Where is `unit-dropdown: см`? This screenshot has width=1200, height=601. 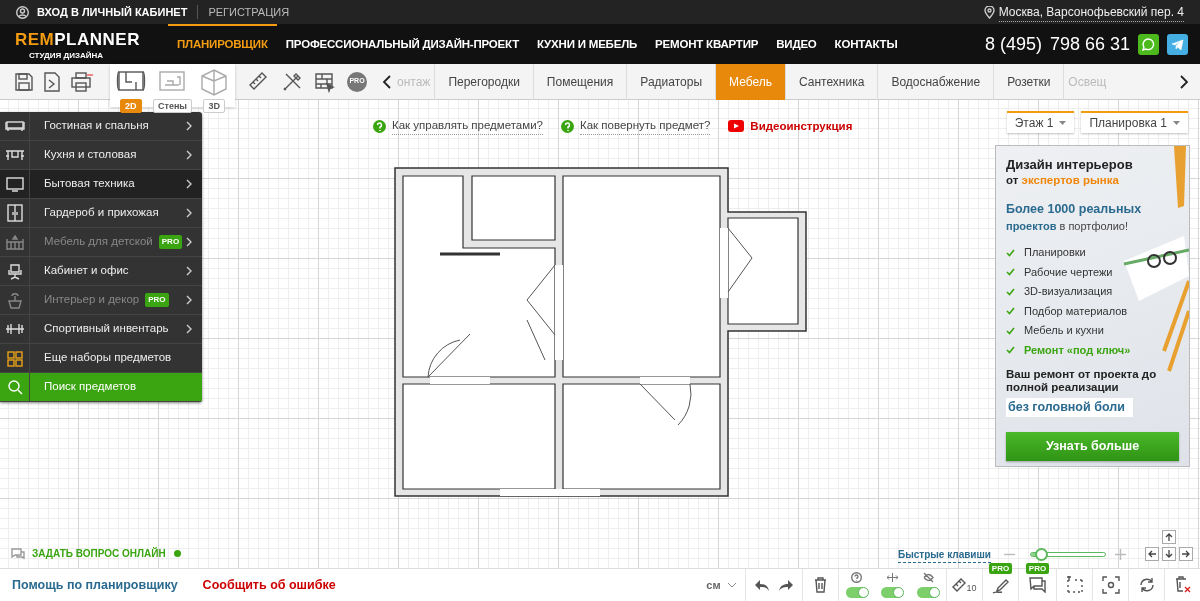
unit-dropdown: см is located at coordinates (721, 584).